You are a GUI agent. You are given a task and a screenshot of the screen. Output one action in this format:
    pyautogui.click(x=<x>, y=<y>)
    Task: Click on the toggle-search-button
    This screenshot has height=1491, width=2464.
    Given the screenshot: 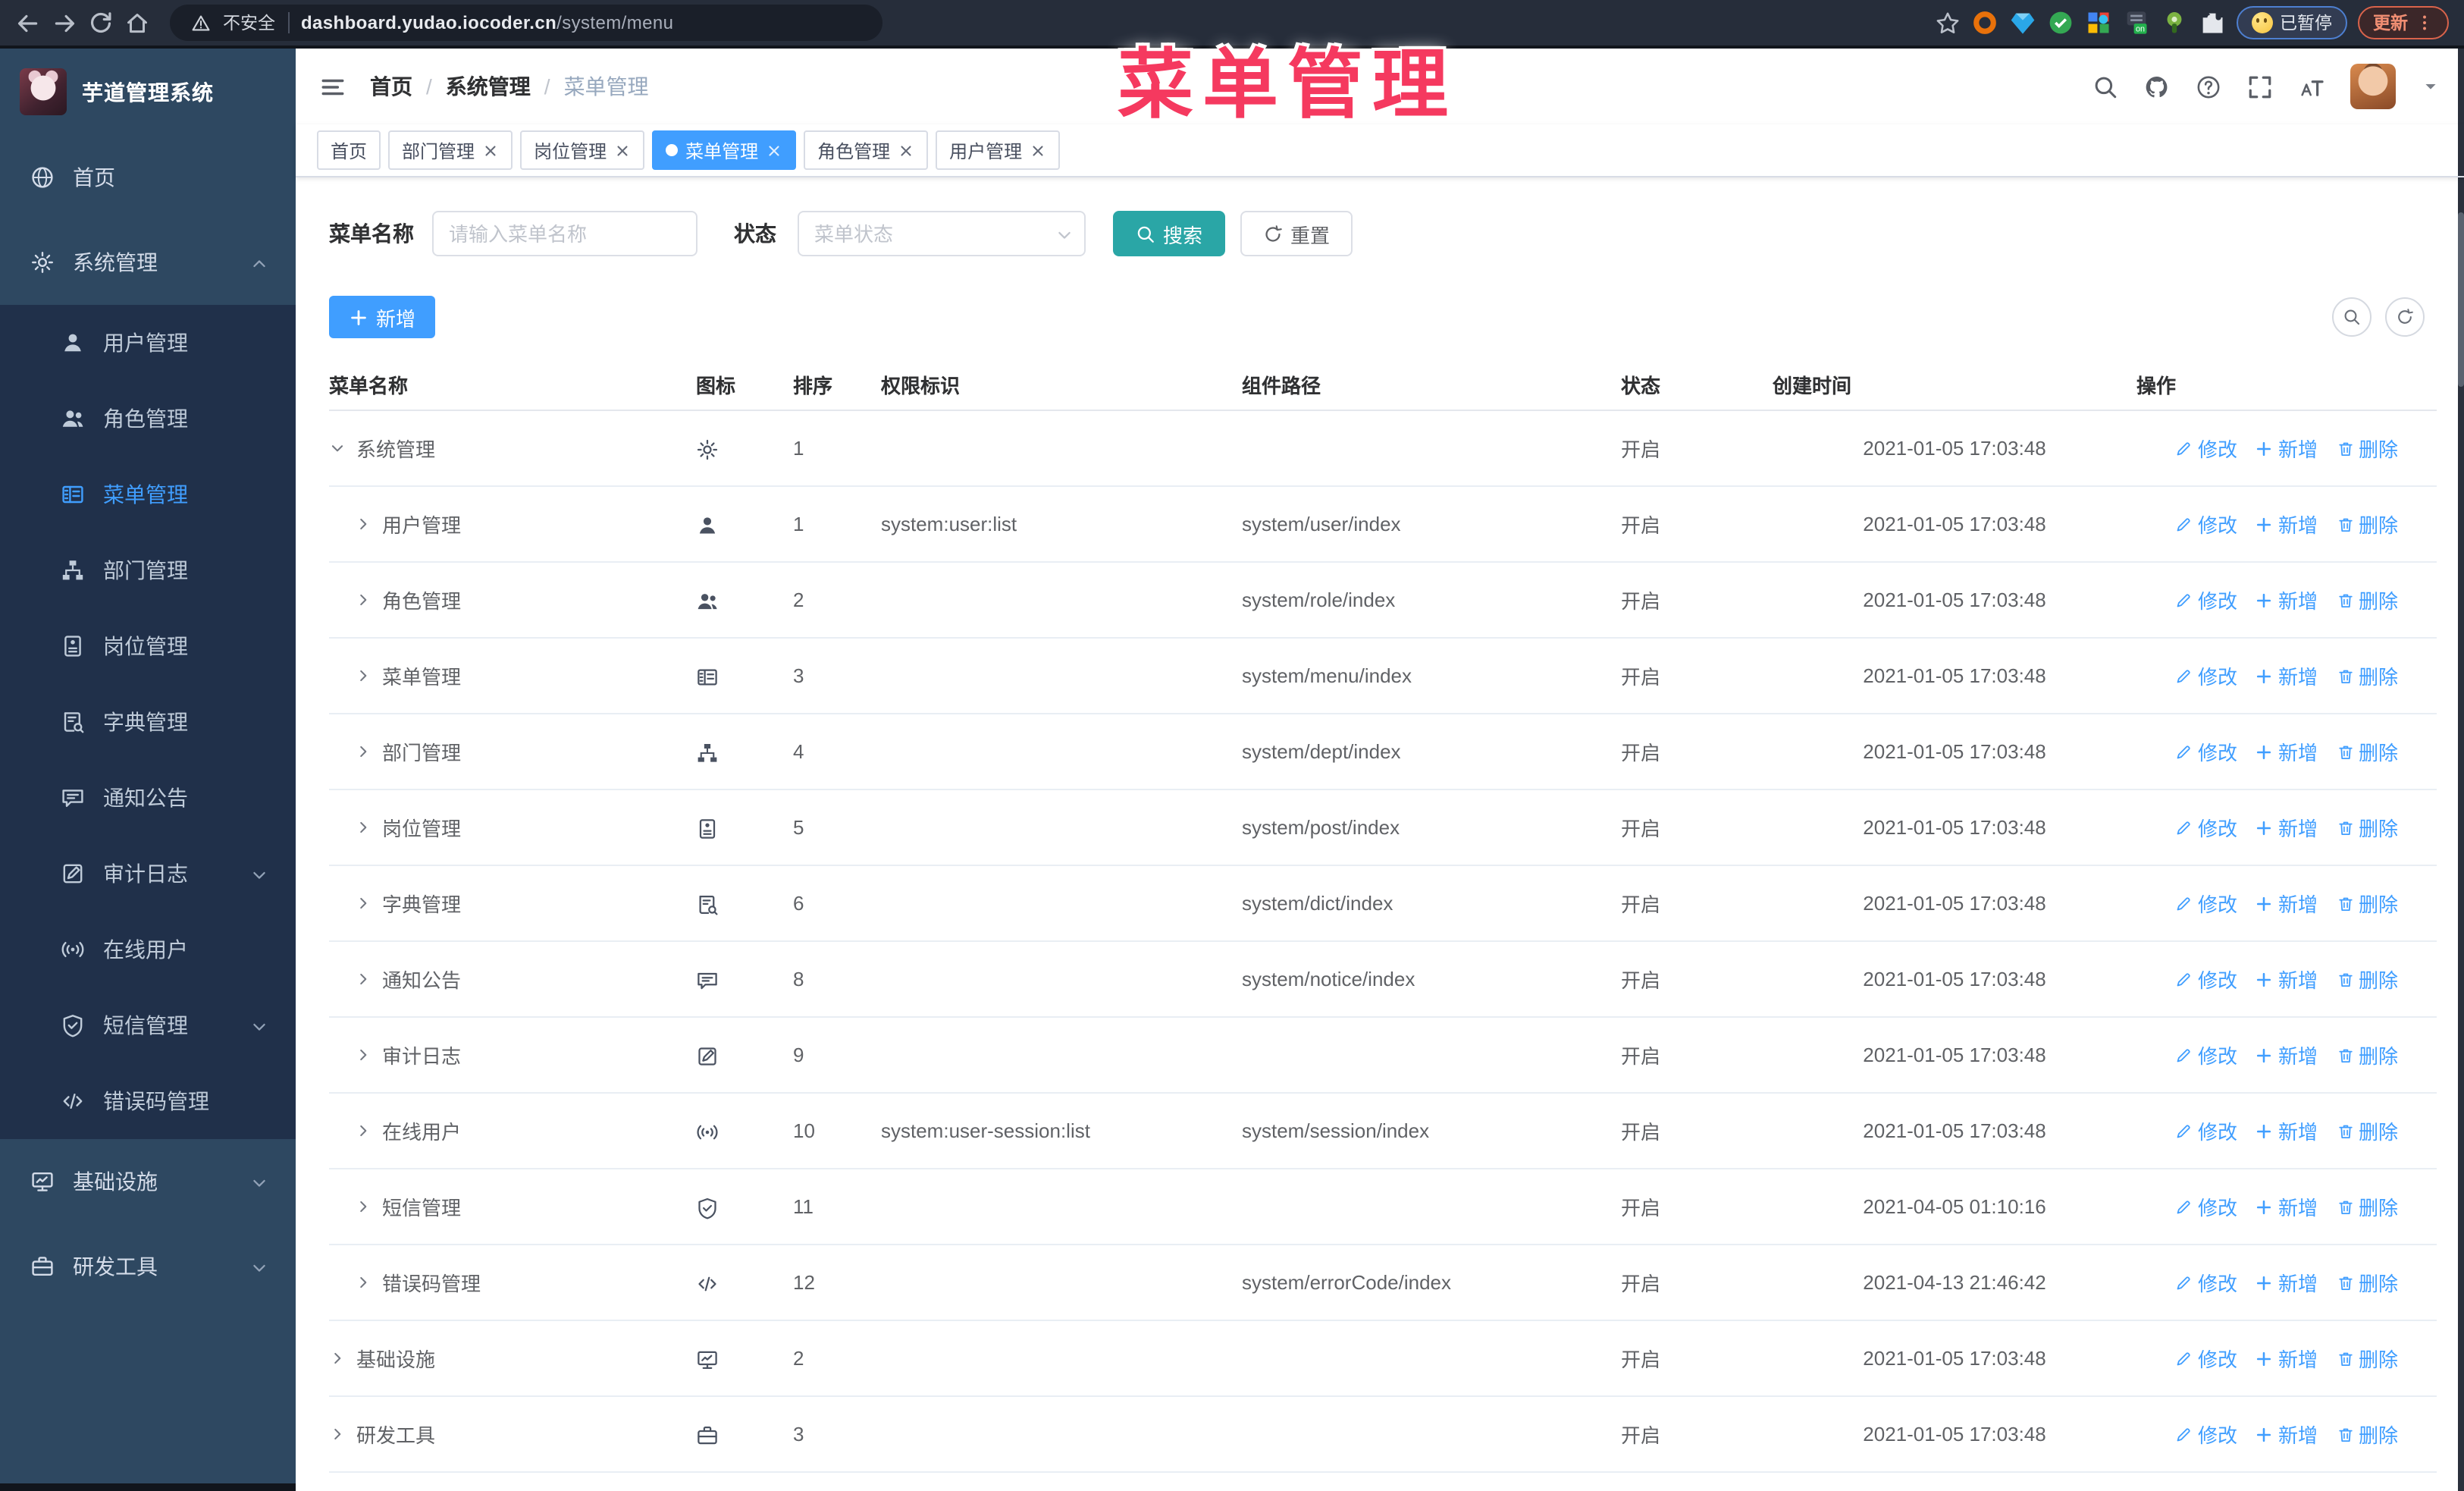 What is the action you would take?
    pyautogui.click(x=2352, y=317)
    